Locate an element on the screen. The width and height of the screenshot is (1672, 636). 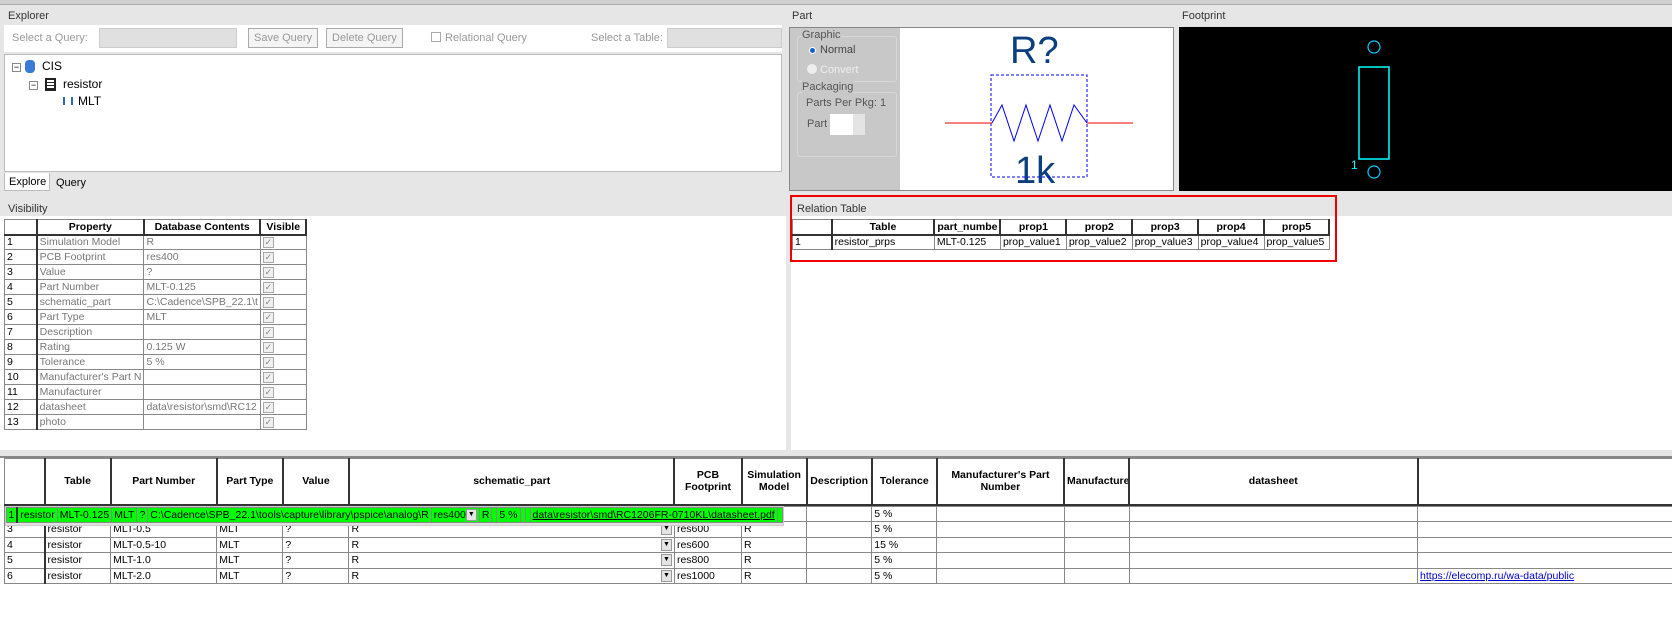
property-cell: schematic_part is located at coordinates (90, 302).